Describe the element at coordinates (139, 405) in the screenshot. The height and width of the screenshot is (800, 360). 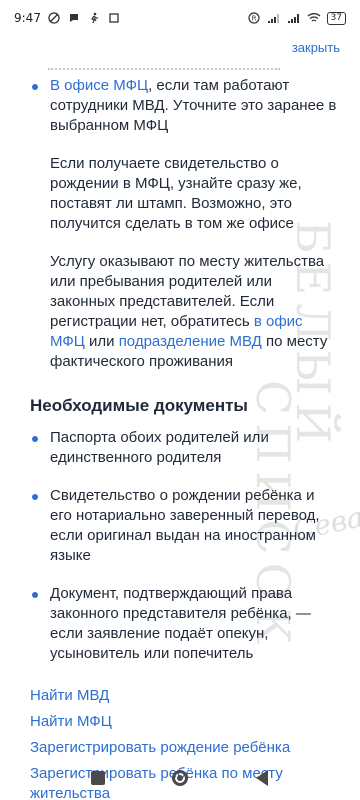
I see `documents-section-title: Необходимые документы` at that location.